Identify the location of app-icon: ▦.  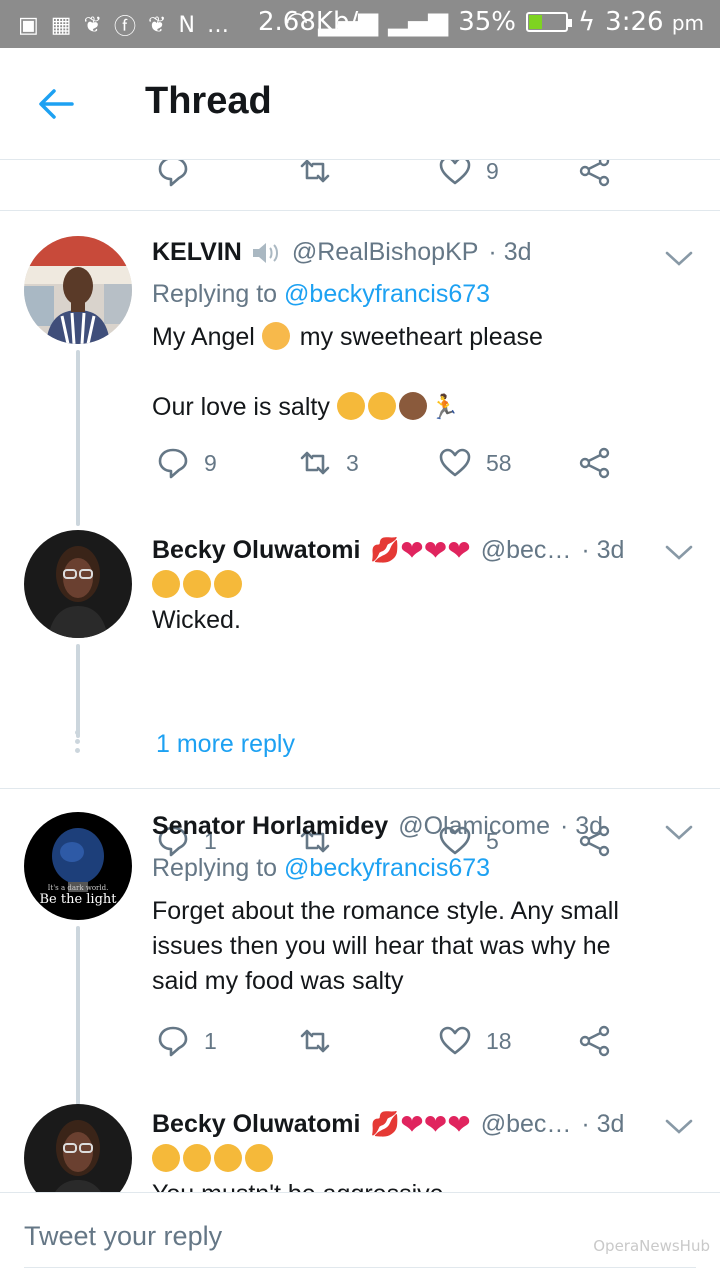
(61, 25).